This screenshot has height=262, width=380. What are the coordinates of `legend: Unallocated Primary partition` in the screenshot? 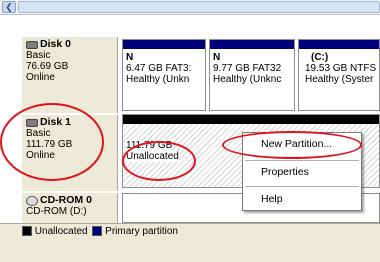 It's located at (100, 232).